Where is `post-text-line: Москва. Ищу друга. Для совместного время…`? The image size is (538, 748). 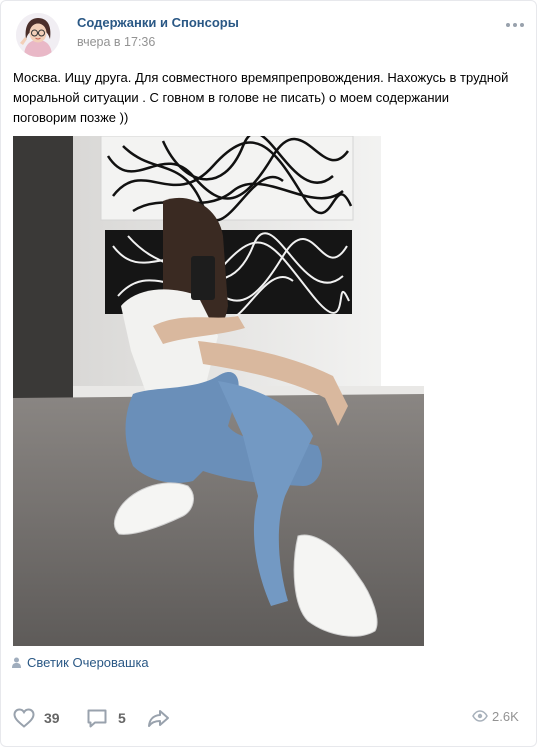
post-text-line: Москва. Ищу друга. Для совместного время… is located at coordinates (261, 77).